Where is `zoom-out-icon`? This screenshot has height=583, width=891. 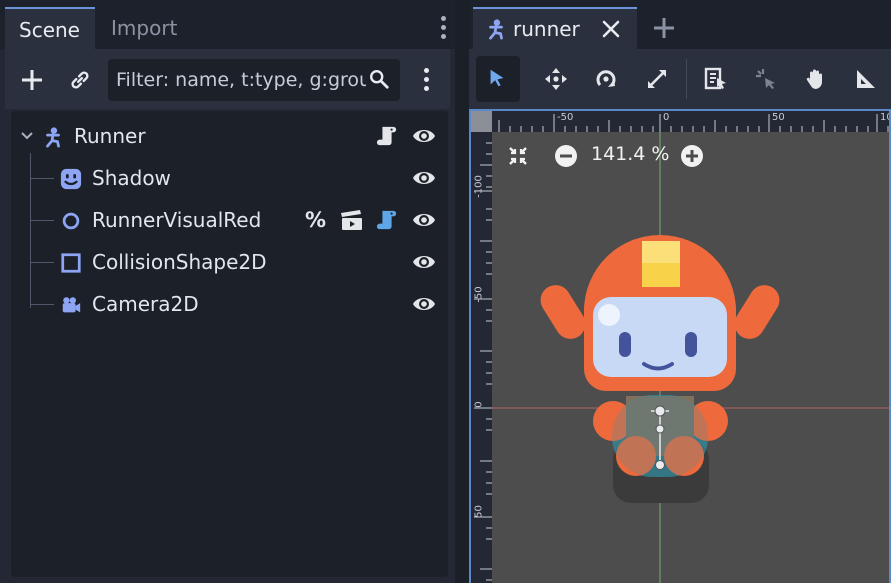 zoom-out-icon is located at coordinates (566, 156).